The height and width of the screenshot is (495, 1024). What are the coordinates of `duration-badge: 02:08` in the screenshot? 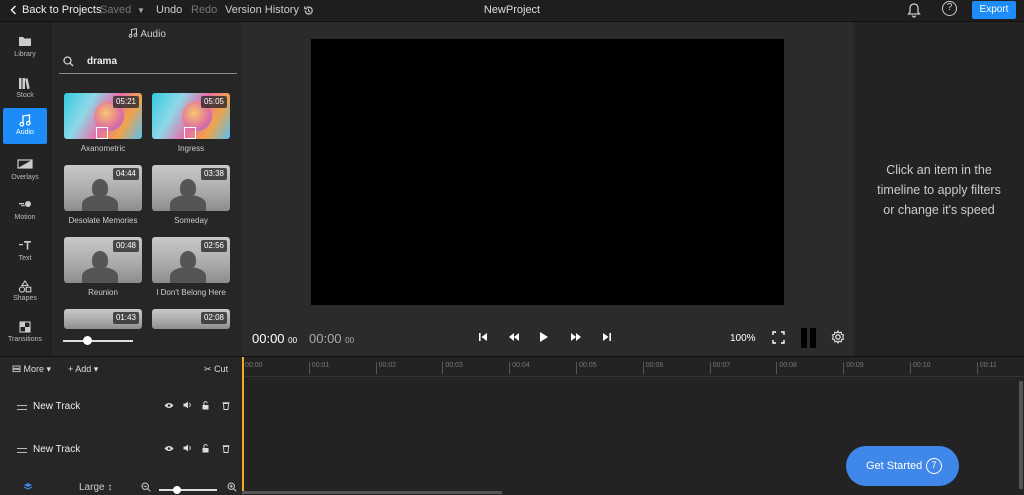 It's located at (213, 318).